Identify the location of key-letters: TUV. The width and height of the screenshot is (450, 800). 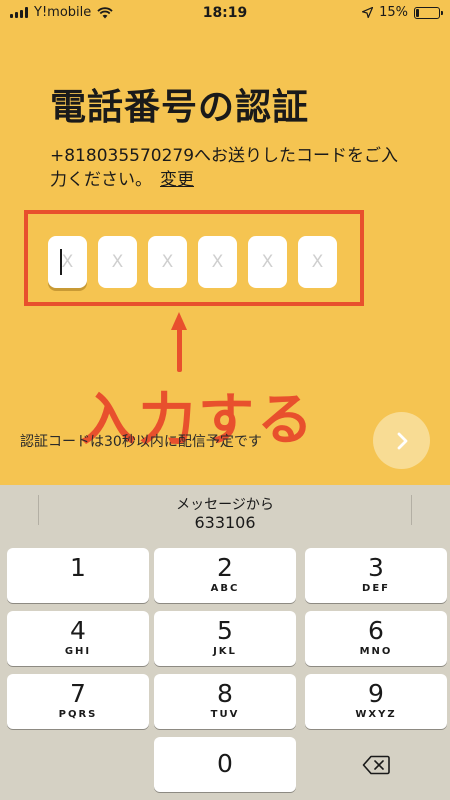
(225, 714).